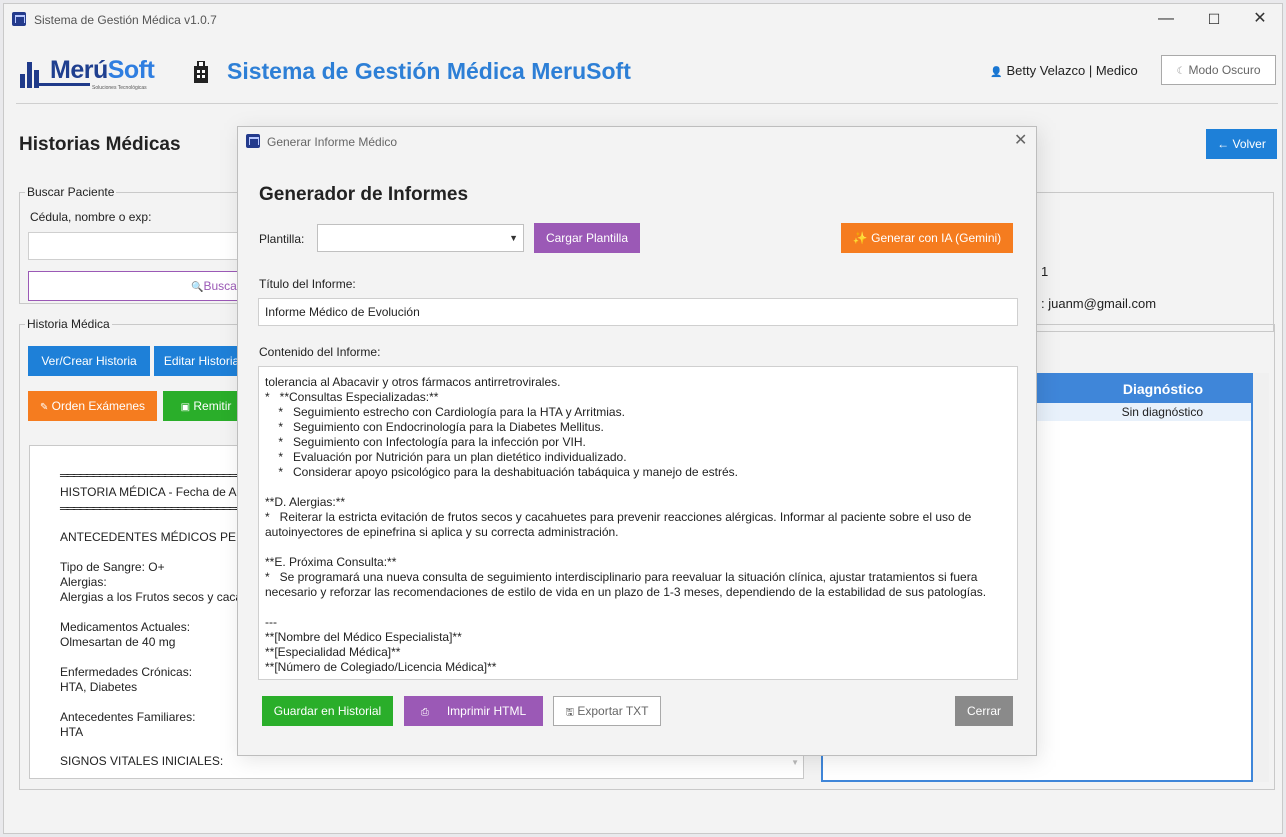 The image size is (1286, 837). What do you see at coordinates (363, 637) in the screenshot?
I see `content-line: **[Nombre del Médico Especialista]**` at bounding box center [363, 637].